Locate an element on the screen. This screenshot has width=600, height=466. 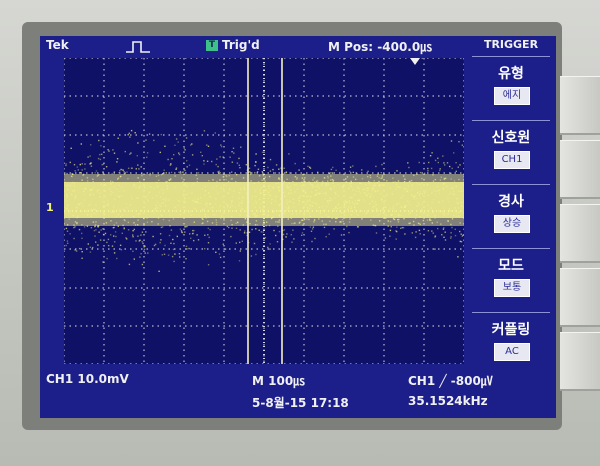
menu-item-source: 신호원 CH1 is located at coordinates (511, 150).